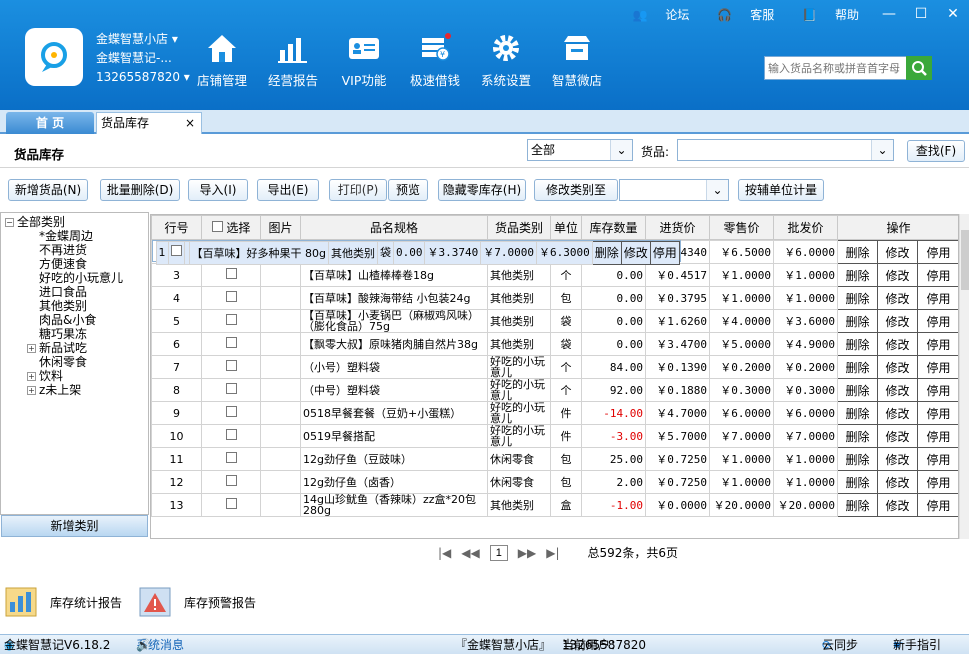 Image resolution: width=969 pixels, height=654 pixels. I want to click on nav-fast-loan: ¥ 极速借钱, so click(435, 59).